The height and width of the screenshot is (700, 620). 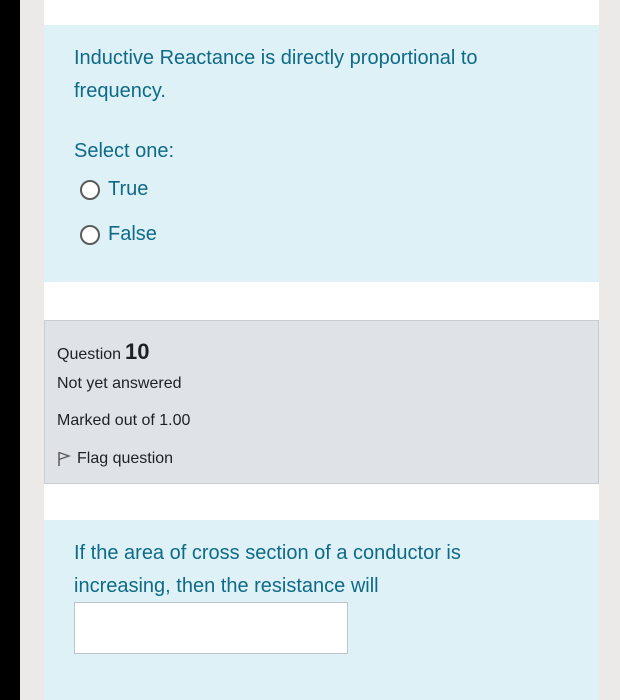 I want to click on radio-true, so click(x=90, y=189).